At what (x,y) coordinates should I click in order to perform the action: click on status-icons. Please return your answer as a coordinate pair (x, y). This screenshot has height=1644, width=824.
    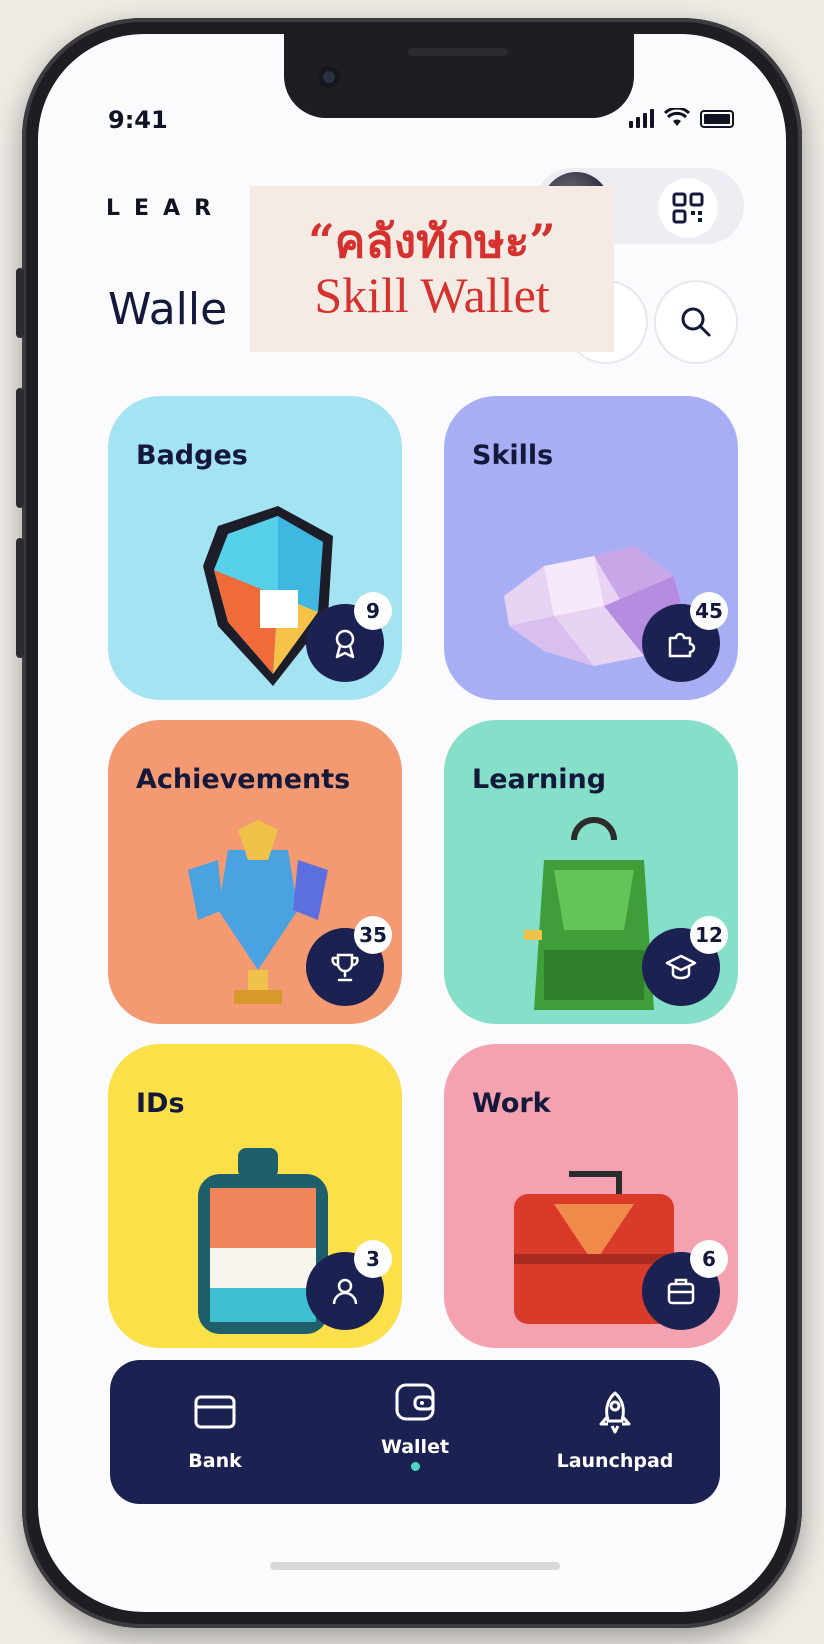
    Looking at the image, I should click on (681, 118).